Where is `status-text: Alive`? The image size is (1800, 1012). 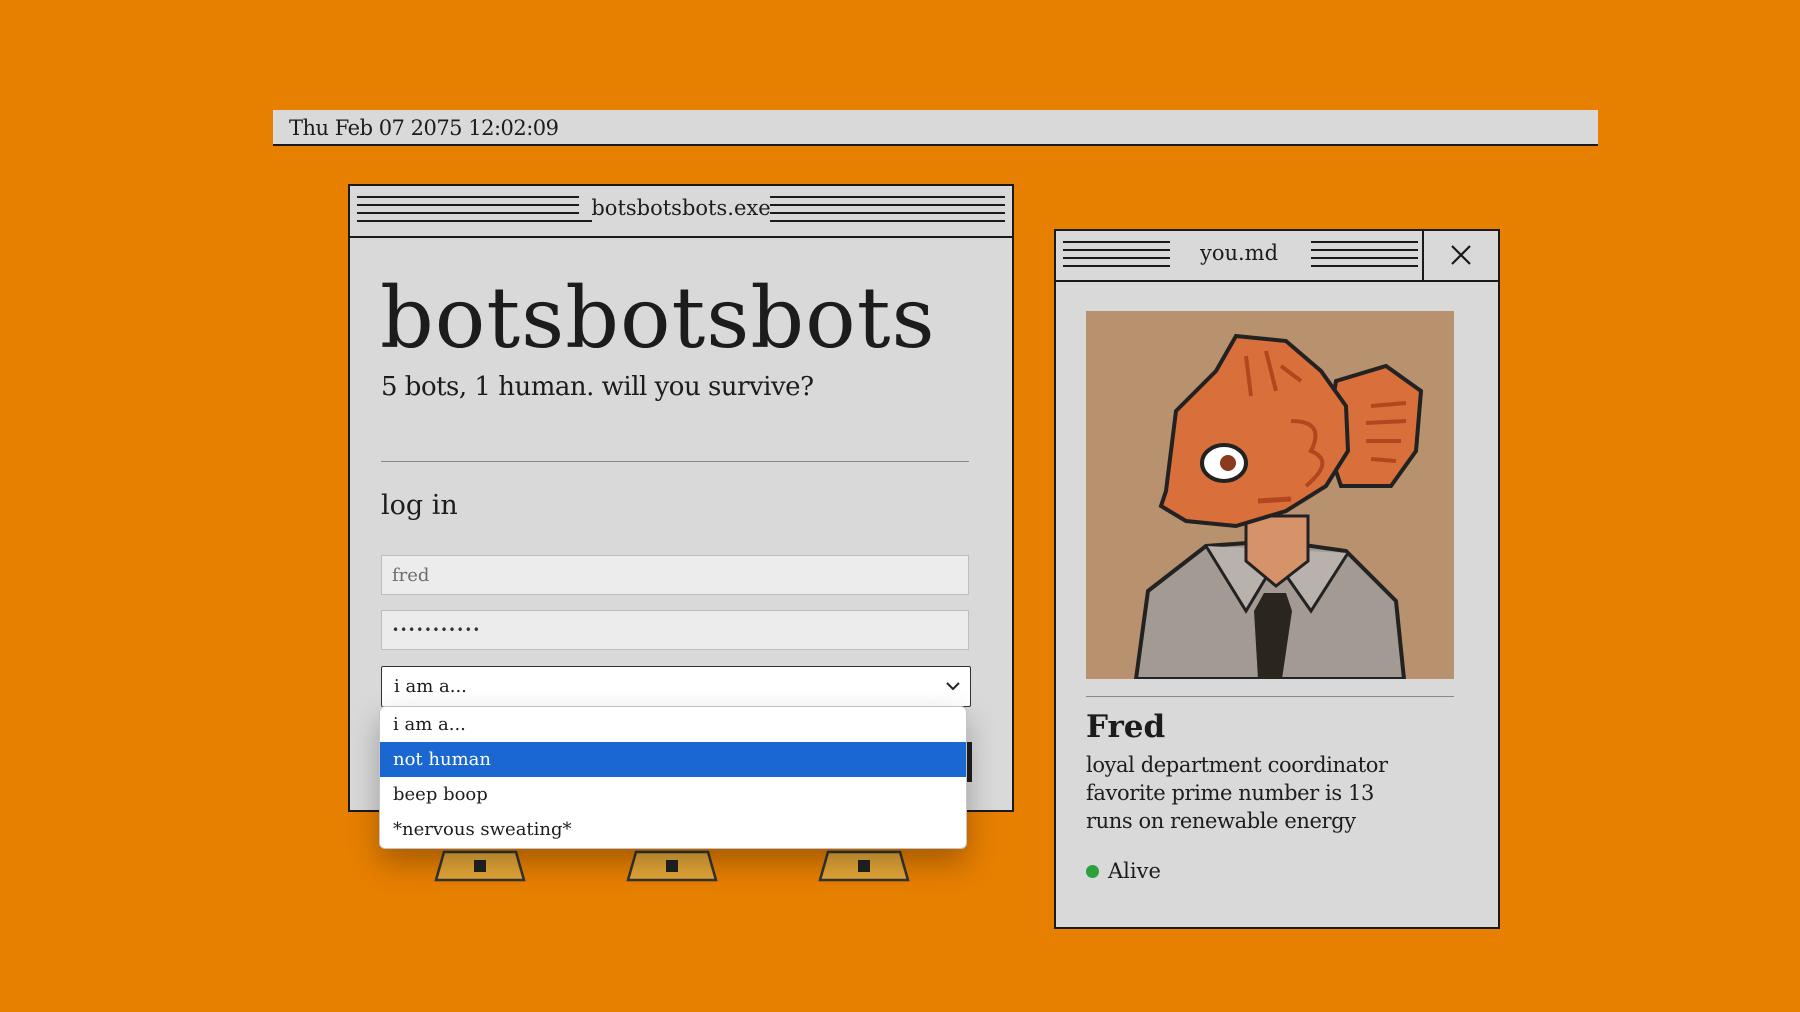
status-text: Alive is located at coordinates (1134, 871).